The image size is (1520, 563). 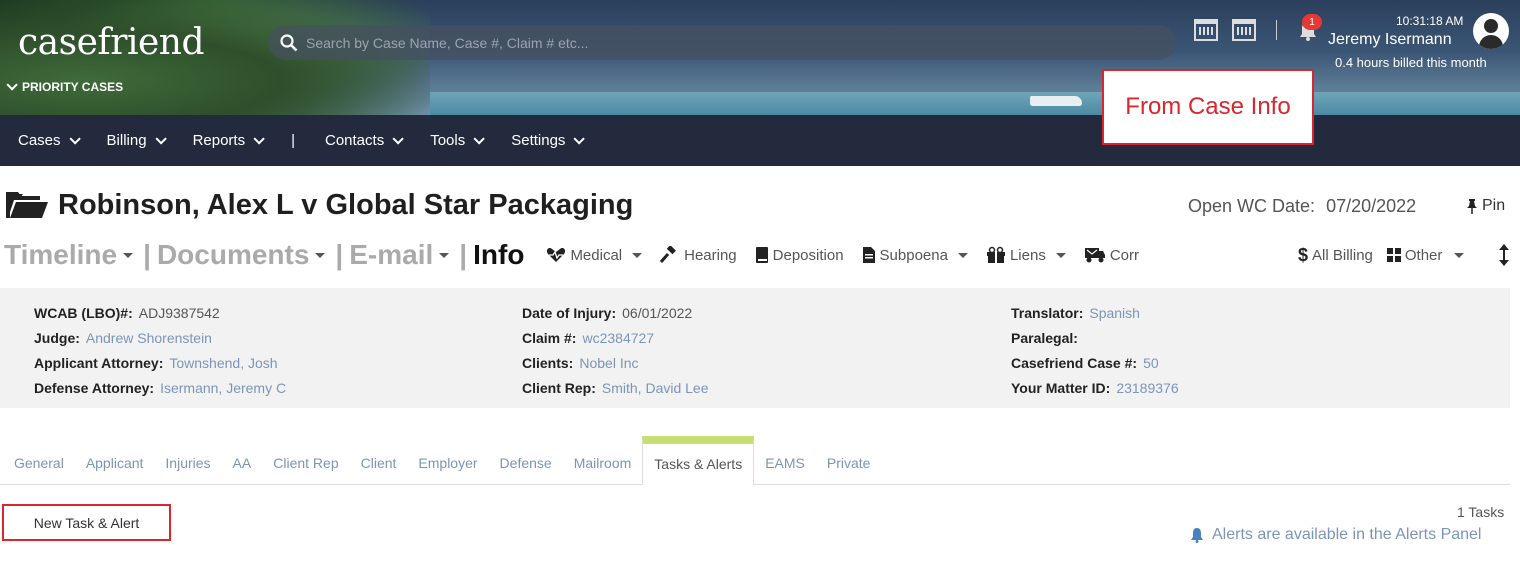 What do you see at coordinates (608, 363) in the screenshot?
I see `info-link: Nobel Inc` at bounding box center [608, 363].